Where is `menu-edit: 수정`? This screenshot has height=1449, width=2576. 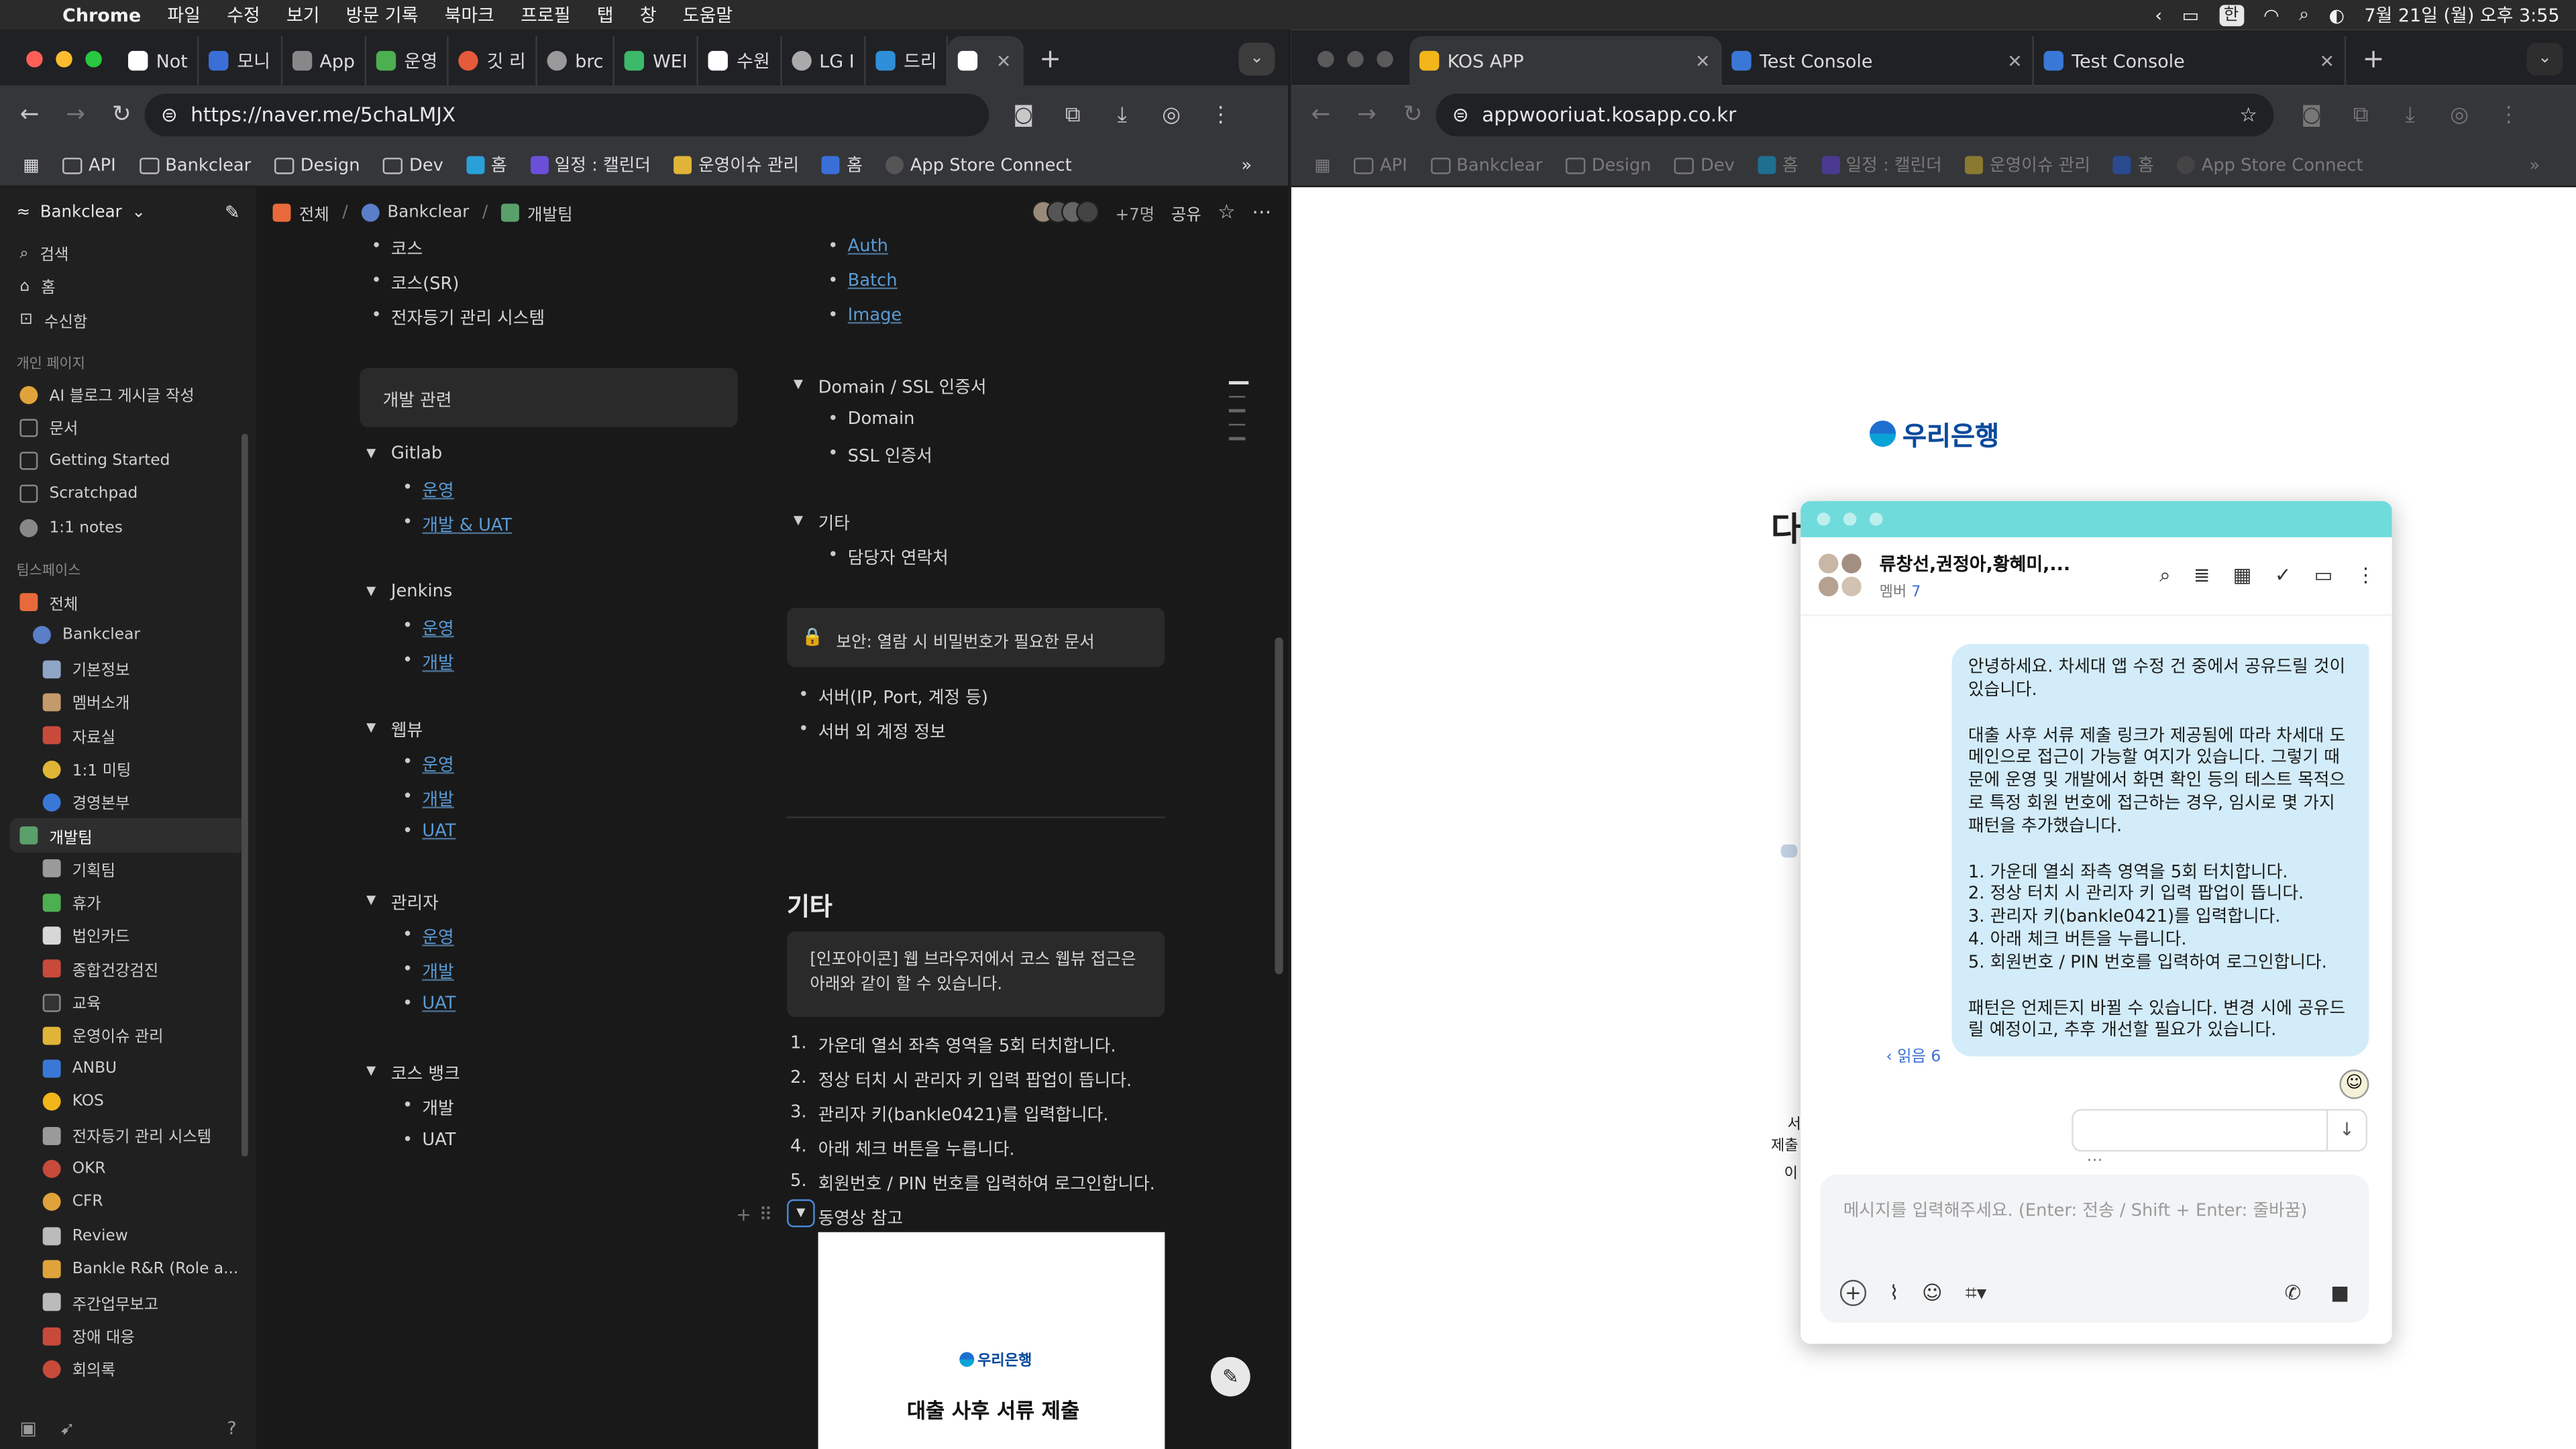 menu-edit: 수정 is located at coordinates (244, 14).